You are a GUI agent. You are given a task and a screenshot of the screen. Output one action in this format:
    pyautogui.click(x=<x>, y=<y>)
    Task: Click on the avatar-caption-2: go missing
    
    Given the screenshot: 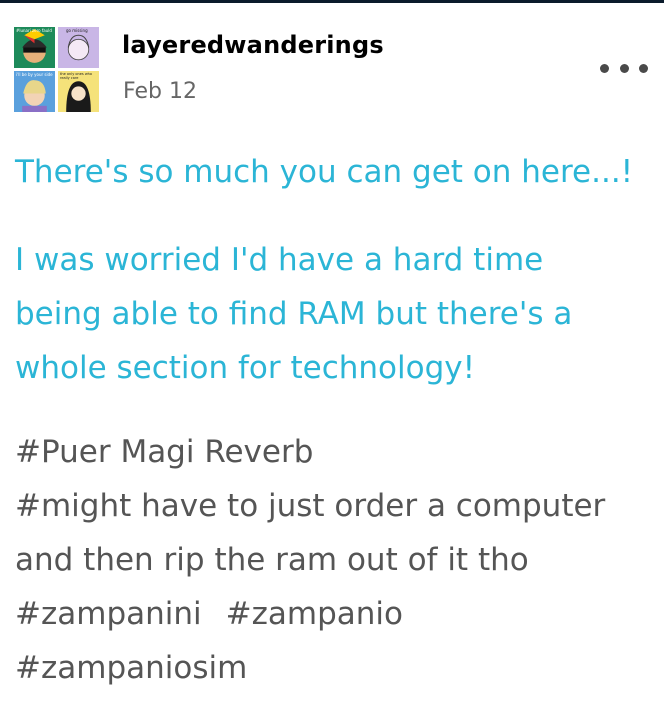 What is the action you would take?
    pyautogui.click(x=77, y=30)
    